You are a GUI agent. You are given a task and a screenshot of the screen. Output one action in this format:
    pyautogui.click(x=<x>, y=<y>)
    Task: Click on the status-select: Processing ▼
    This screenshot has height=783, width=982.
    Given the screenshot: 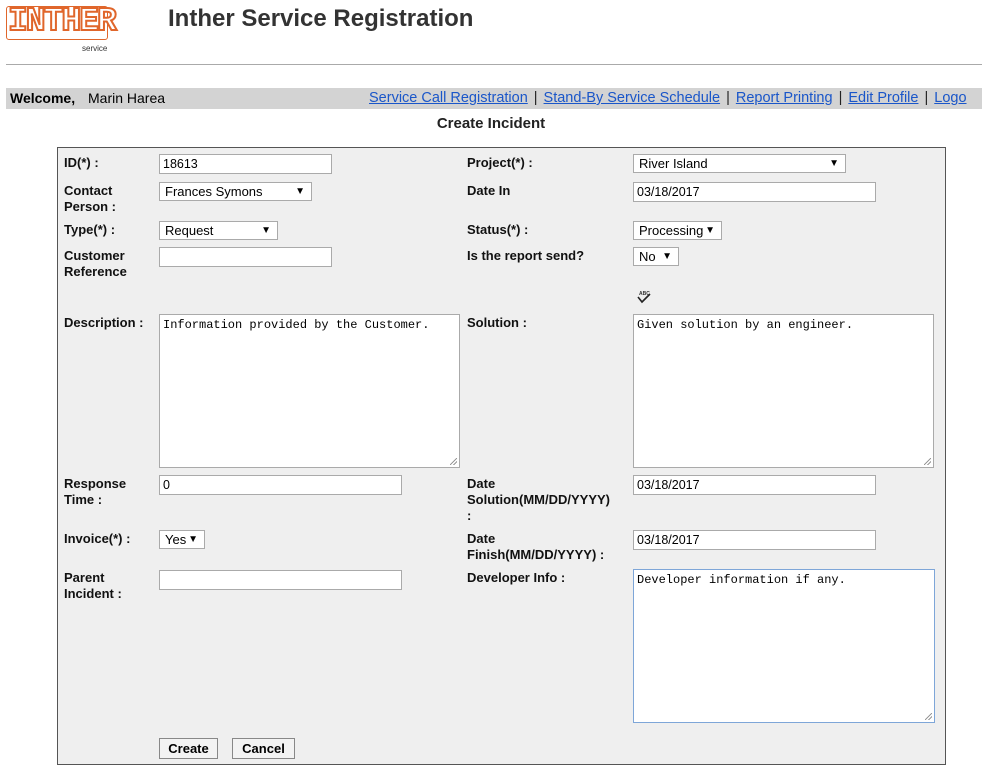 What is the action you would take?
    pyautogui.click(x=677, y=230)
    